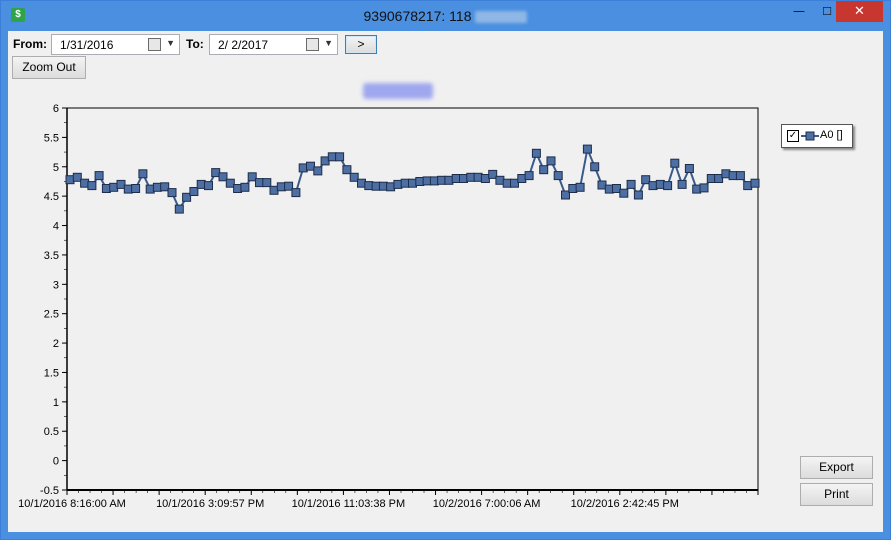 The height and width of the screenshot is (540, 891). Describe the element at coordinates (210, 504) in the screenshot. I see `x-tick-label: 10/1/2016 3:09:57 PM` at that location.